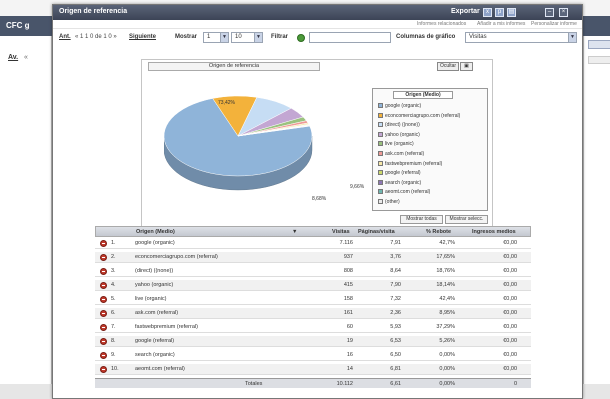 This screenshot has height=399, width=610. What do you see at coordinates (403, 106) in the screenshot?
I see `legend-label: google (organic)` at bounding box center [403, 106].